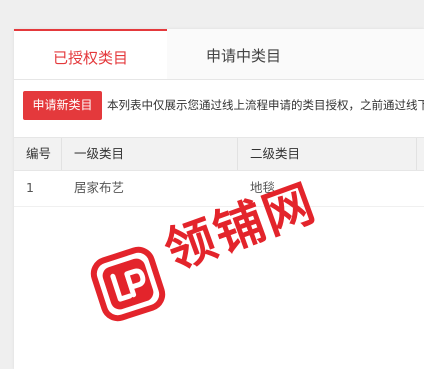 The height and width of the screenshot is (369, 424). Describe the element at coordinates (99, 187) in the screenshot. I see `cell-level1: 居家布艺` at that location.